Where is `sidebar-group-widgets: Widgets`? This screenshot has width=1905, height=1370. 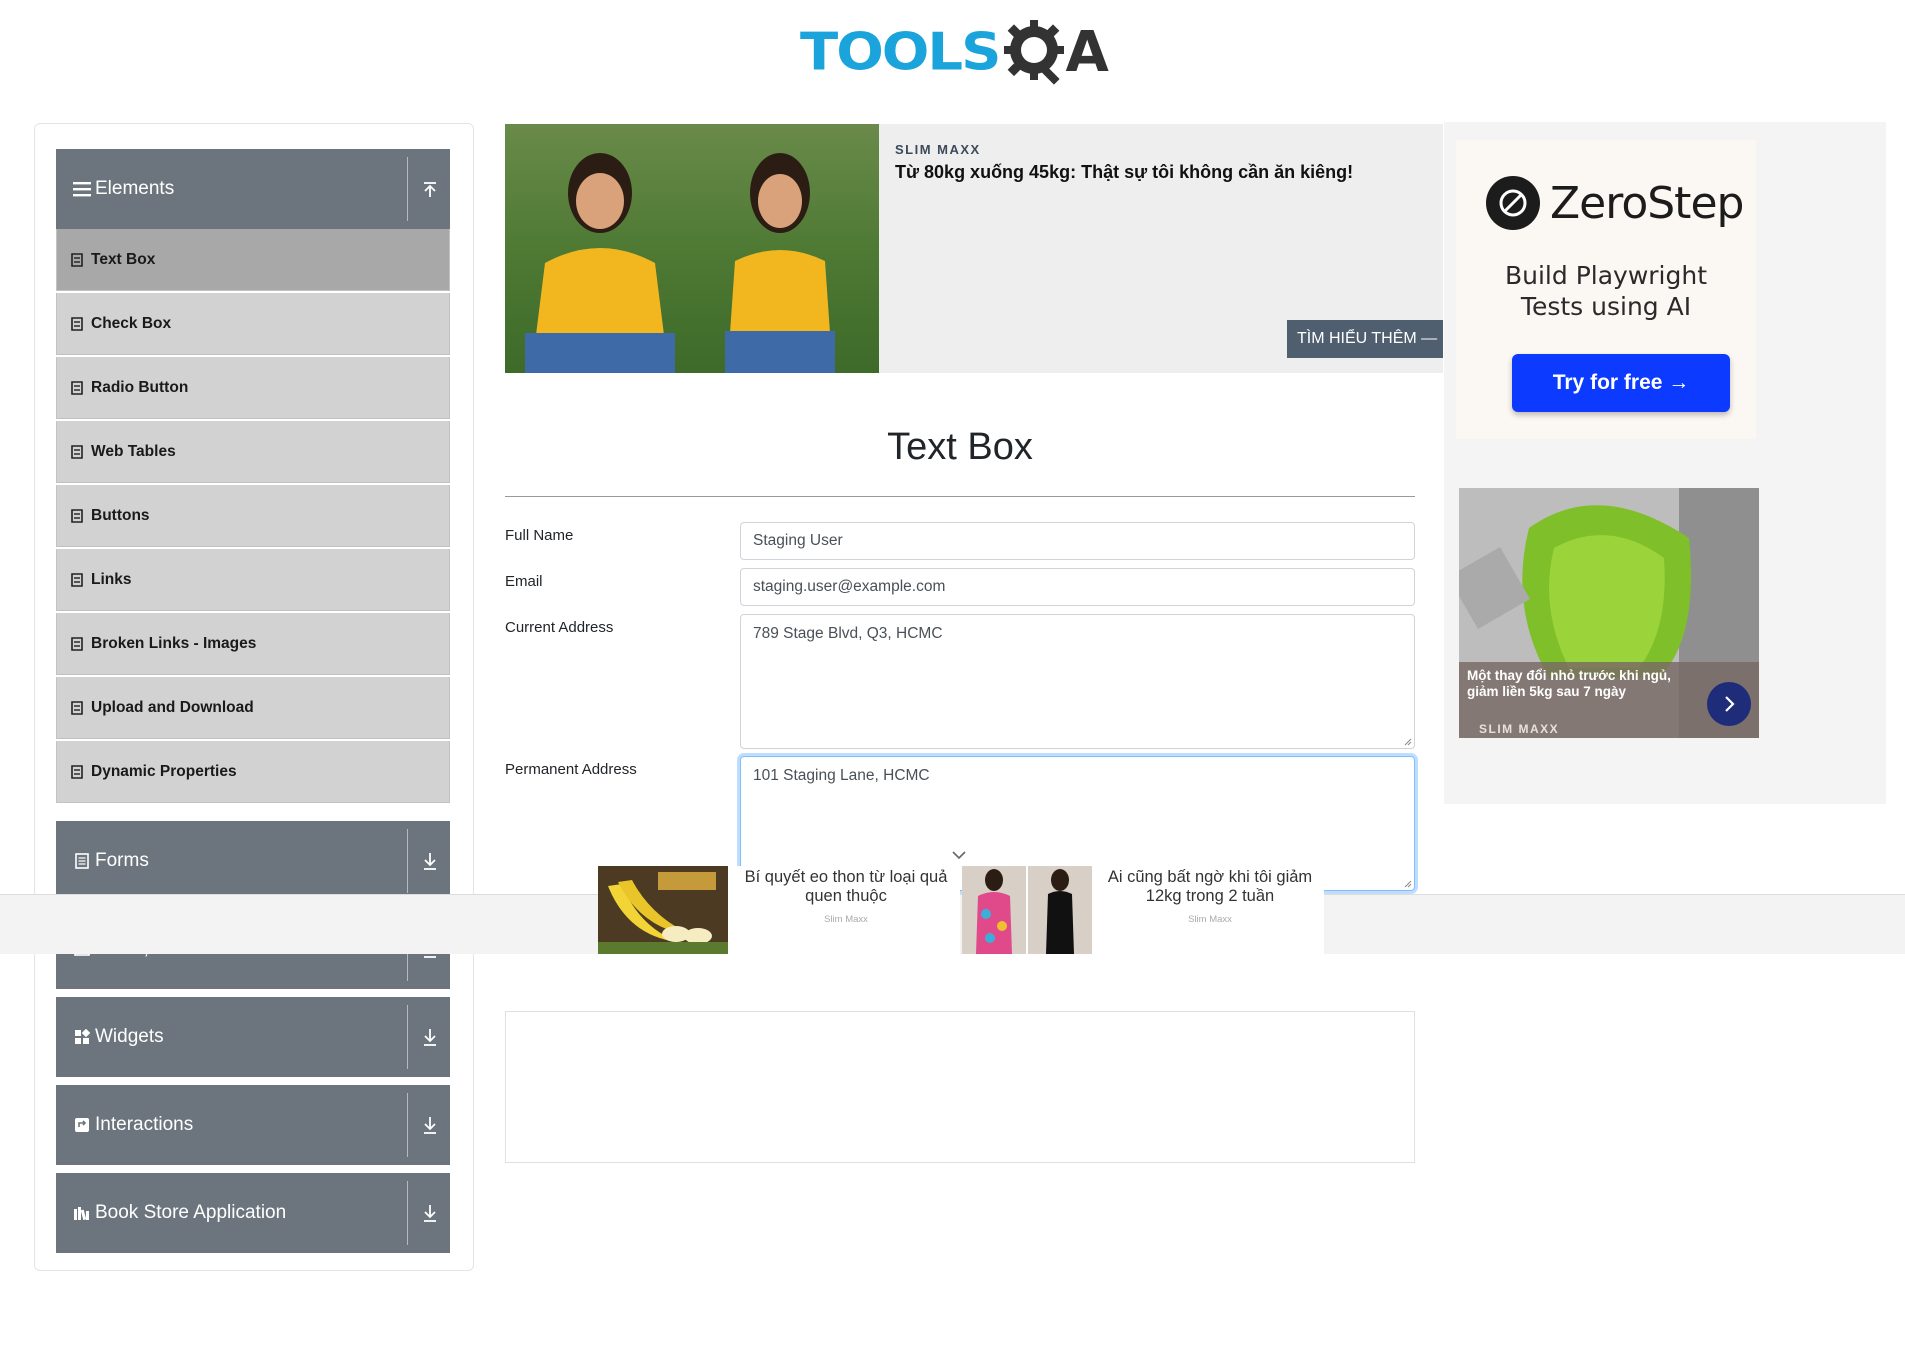
sidebar-group-widgets: Widgets is located at coordinates (253, 1037).